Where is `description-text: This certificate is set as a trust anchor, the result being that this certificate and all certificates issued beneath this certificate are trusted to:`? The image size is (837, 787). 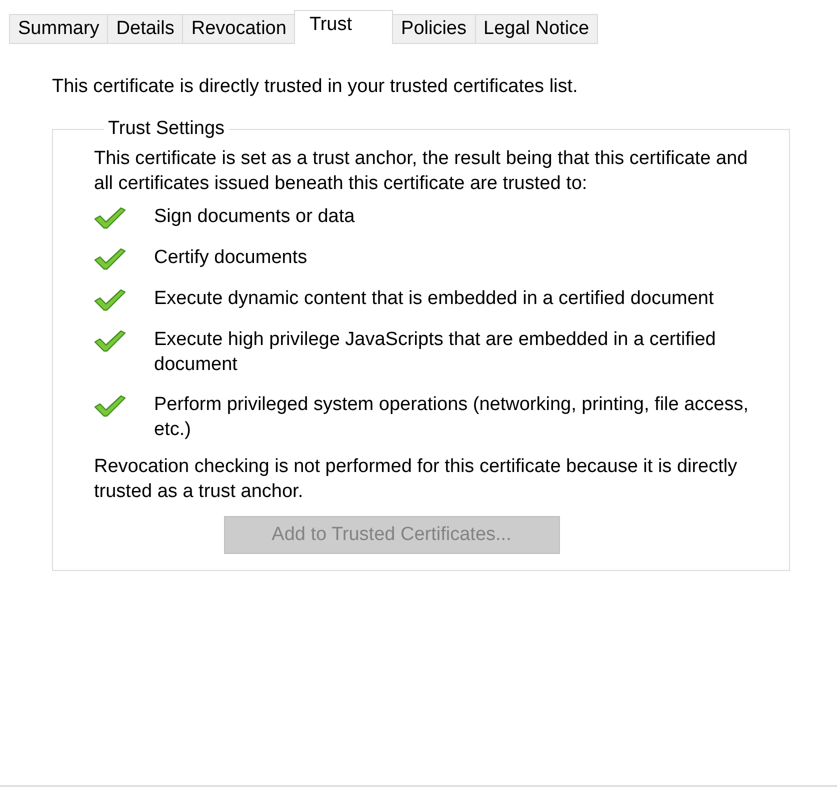 description-text: This certificate is set as a trust anchor, the result being that this certificate and all certificates issued beneath this certificate are trusted to: is located at coordinates (421, 171).